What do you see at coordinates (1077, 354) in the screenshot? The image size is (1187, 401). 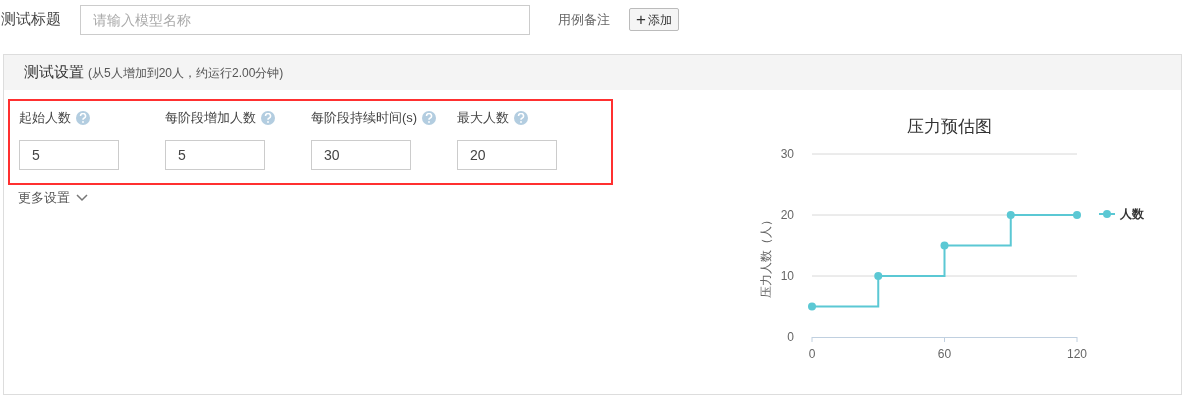 I see `x-tick-label: 120` at bounding box center [1077, 354].